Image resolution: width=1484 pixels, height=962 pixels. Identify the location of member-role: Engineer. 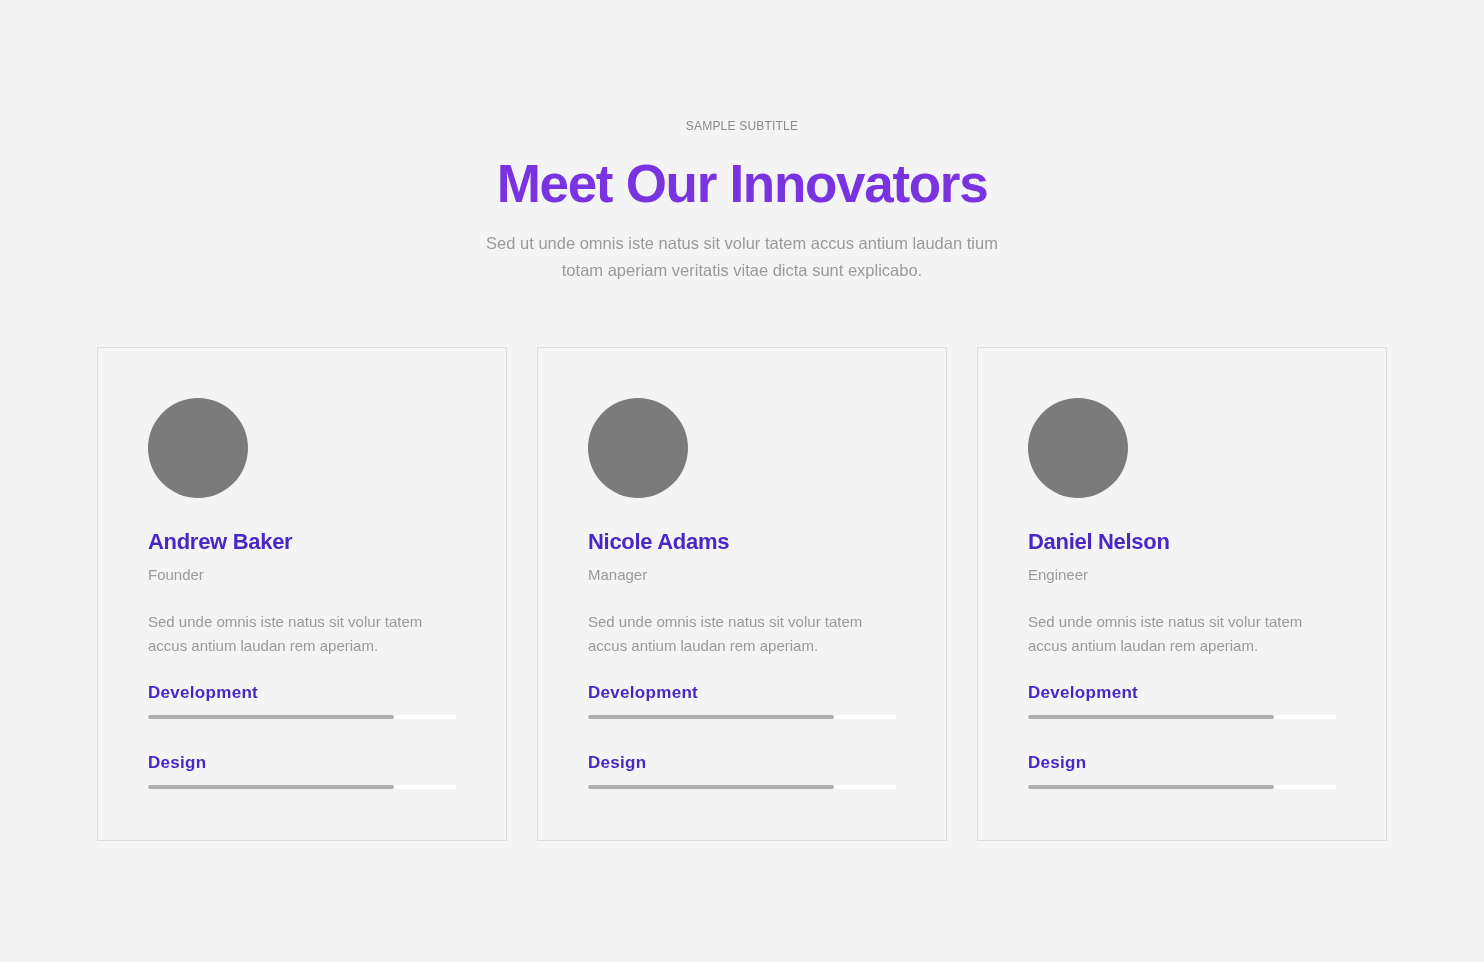
(1058, 575).